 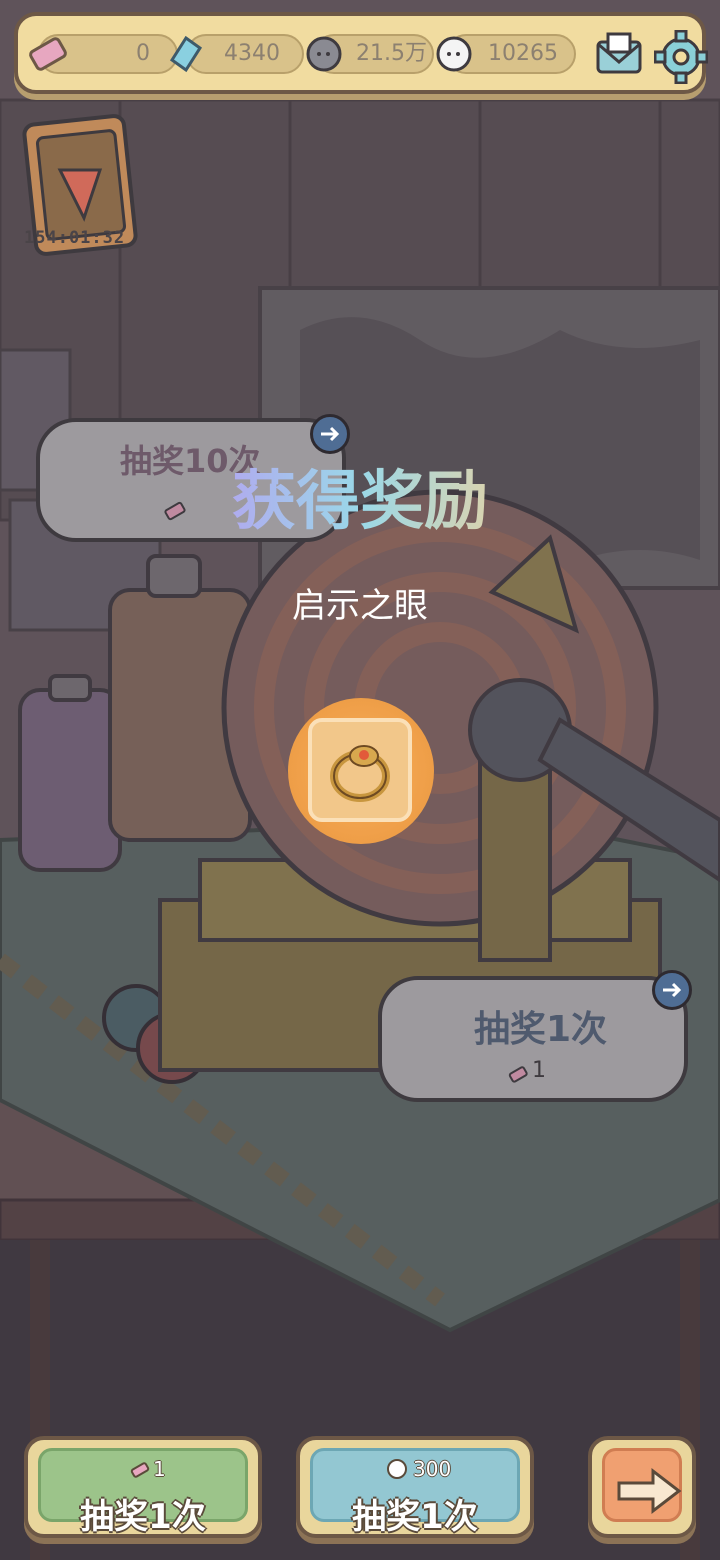 What do you see at coordinates (523, 53) in the screenshot?
I see `white-coin-count: 10265` at bounding box center [523, 53].